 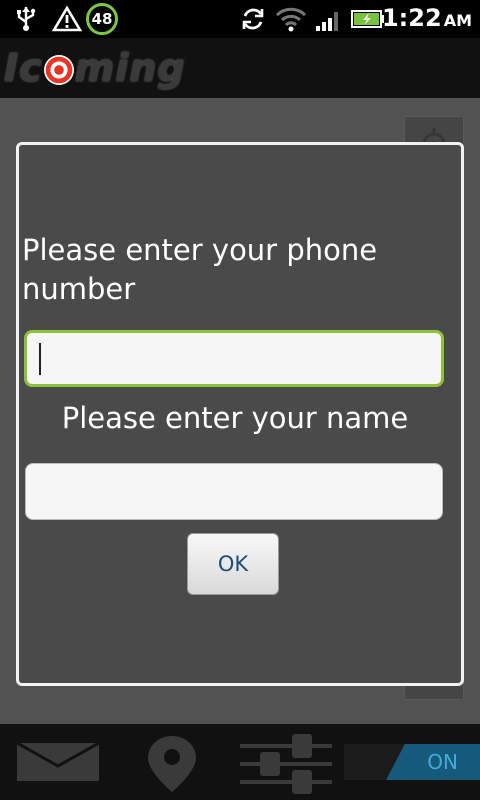 What do you see at coordinates (58, 70) in the screenshot?
I see `target-icon` at bounding box center [58, 70].